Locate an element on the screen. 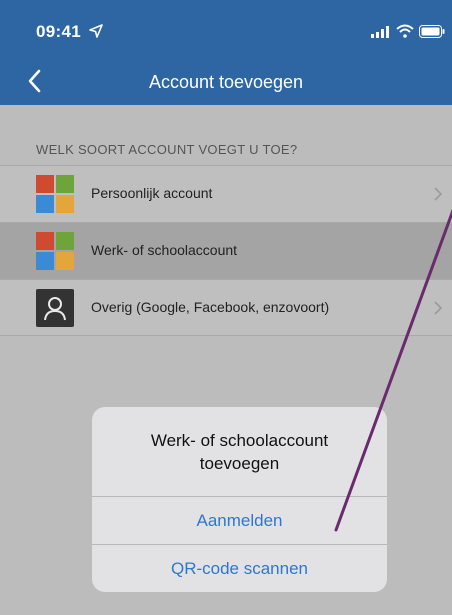 The image size is (452, 615). dialog-title: Werk- of schoolaccount toevoegen is located at coordinates (239, 452).